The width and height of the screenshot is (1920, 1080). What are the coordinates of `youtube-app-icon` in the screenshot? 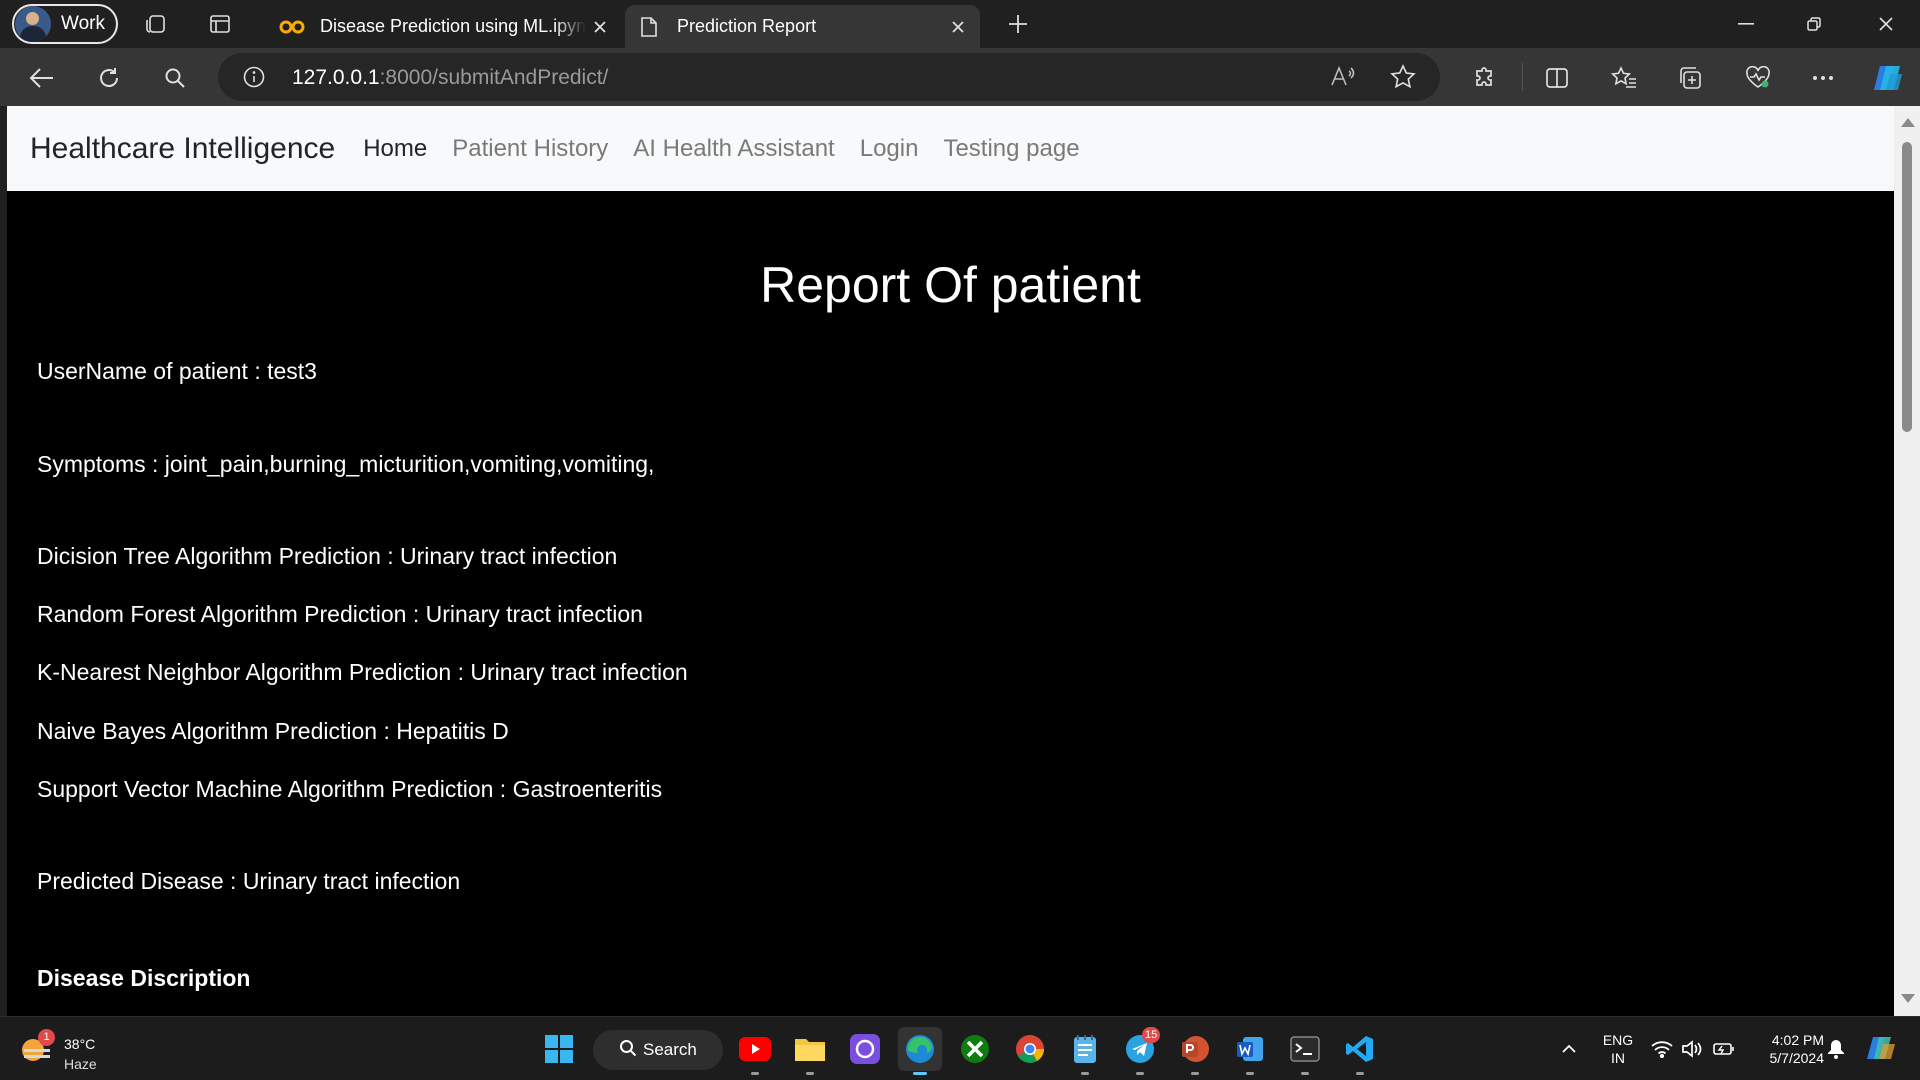 It's located at (755, 1051).